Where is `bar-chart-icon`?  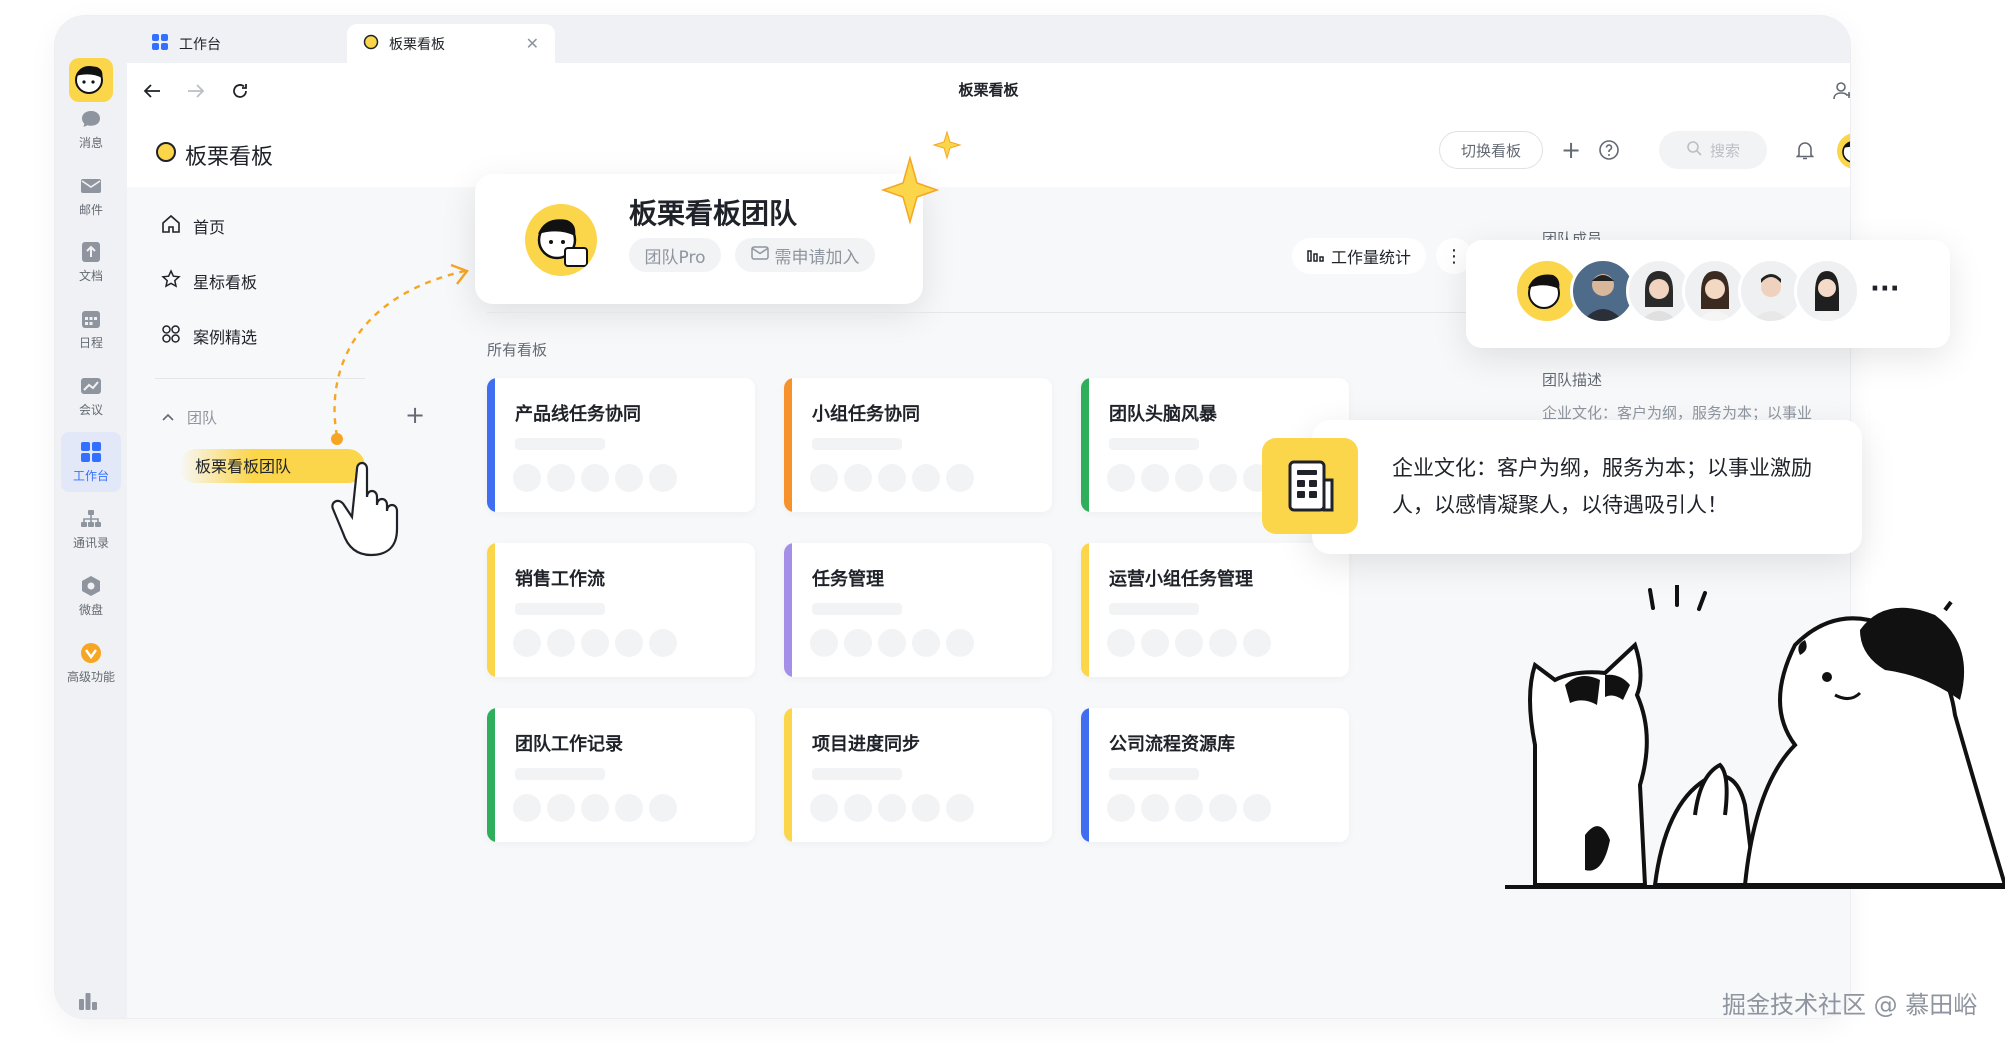 bar-chart-icon is located at coordinates (1316, 256).